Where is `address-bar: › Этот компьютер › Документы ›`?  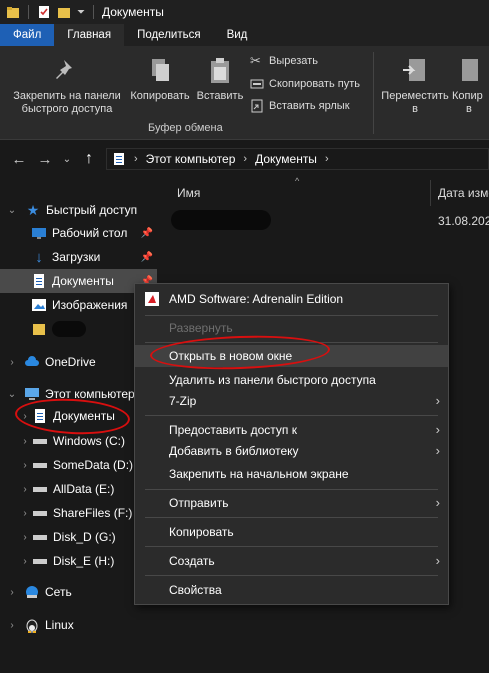 address-bar: › Этот компьютер › Документы › is located at coordinates (297, 159).